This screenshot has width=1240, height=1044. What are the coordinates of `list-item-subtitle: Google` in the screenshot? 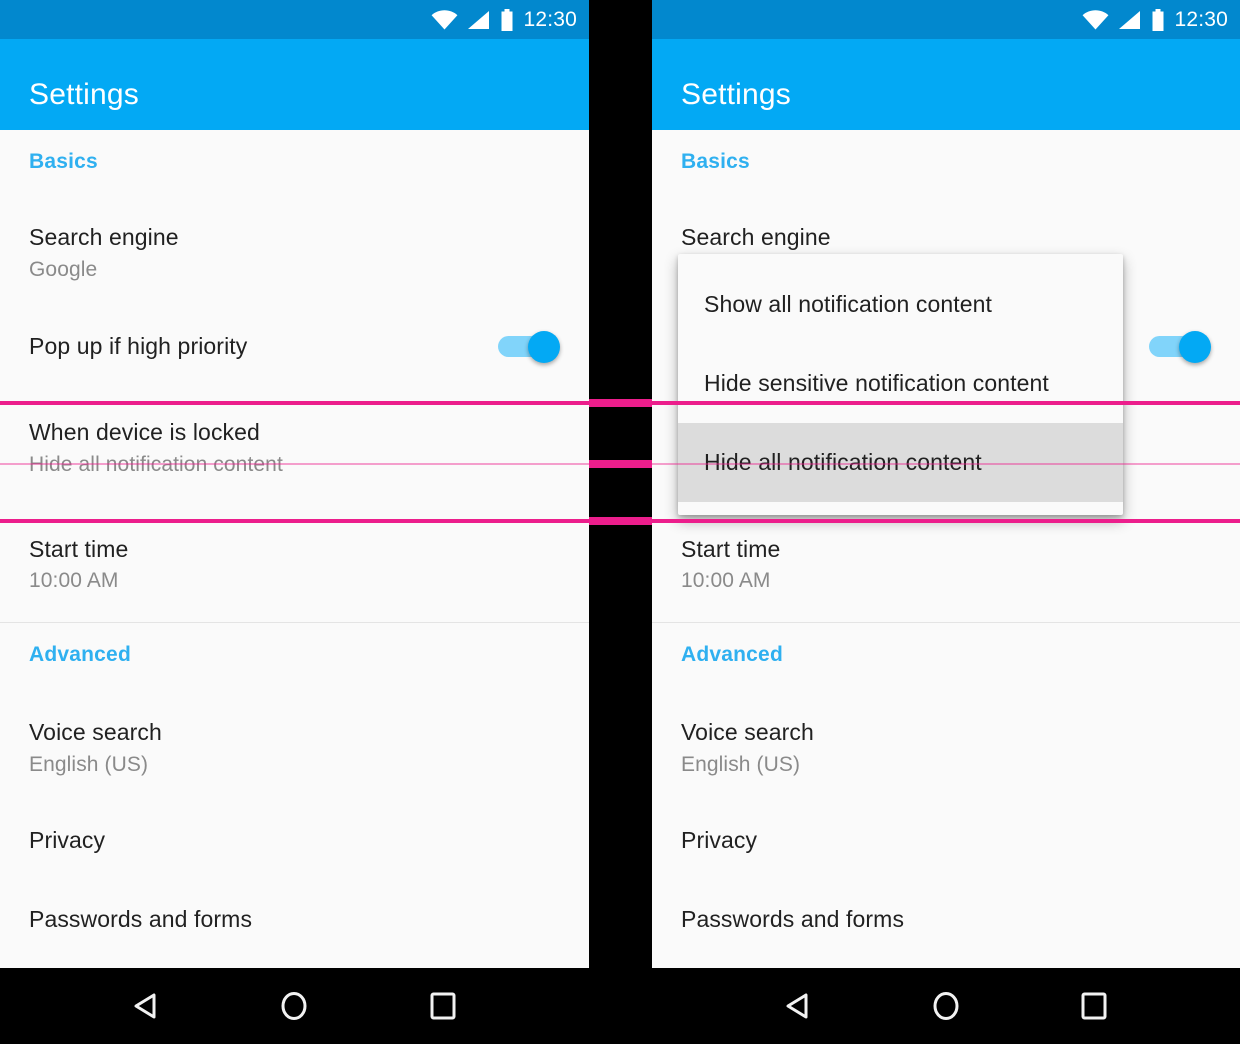 It's located at (63, 269).